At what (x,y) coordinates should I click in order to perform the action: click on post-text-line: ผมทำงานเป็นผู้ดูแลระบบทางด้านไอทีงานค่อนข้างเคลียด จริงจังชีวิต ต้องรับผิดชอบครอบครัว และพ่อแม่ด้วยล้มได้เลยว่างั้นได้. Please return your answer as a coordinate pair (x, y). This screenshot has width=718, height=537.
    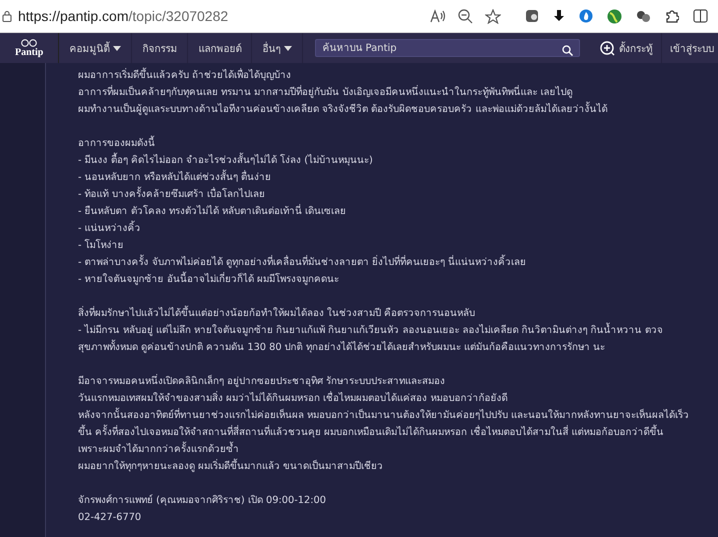
    Looking at the image, I should click on (384, 109).